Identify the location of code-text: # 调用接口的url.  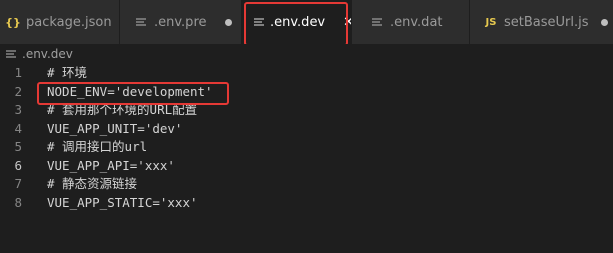
(97, 146).